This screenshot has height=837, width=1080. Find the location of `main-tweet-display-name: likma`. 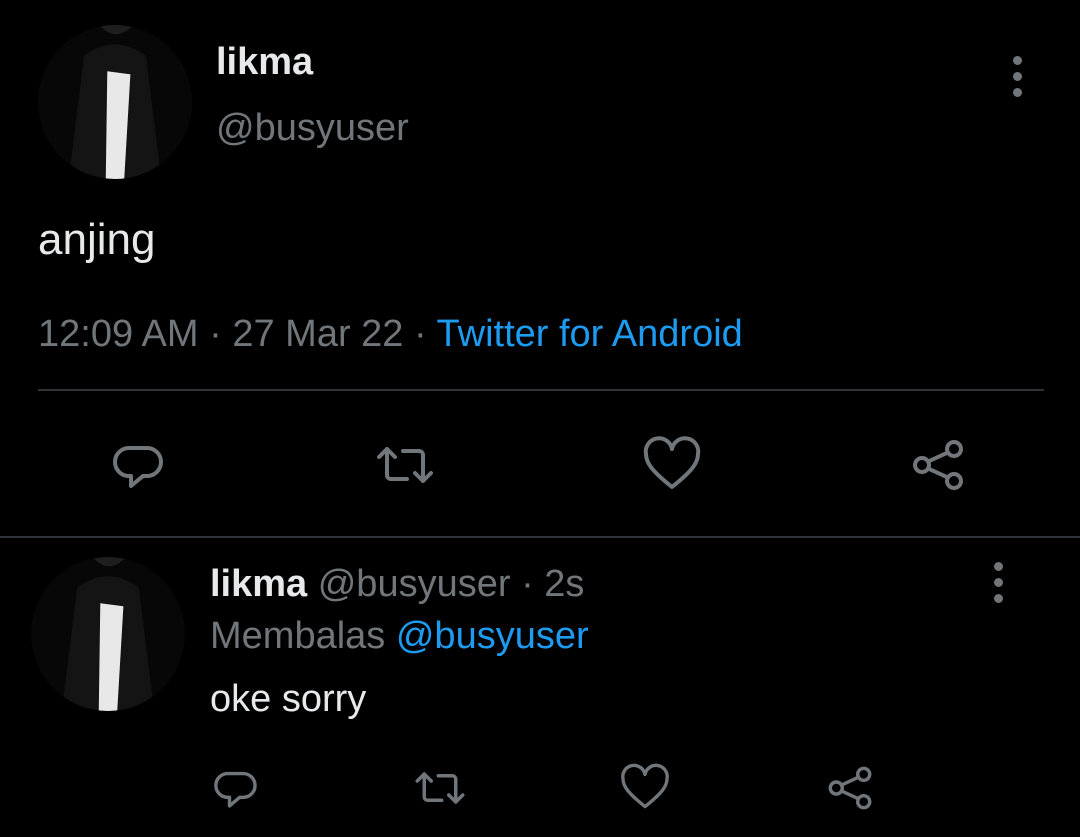

main-tweet-display-name: likma is located at coordinates (264, 62).